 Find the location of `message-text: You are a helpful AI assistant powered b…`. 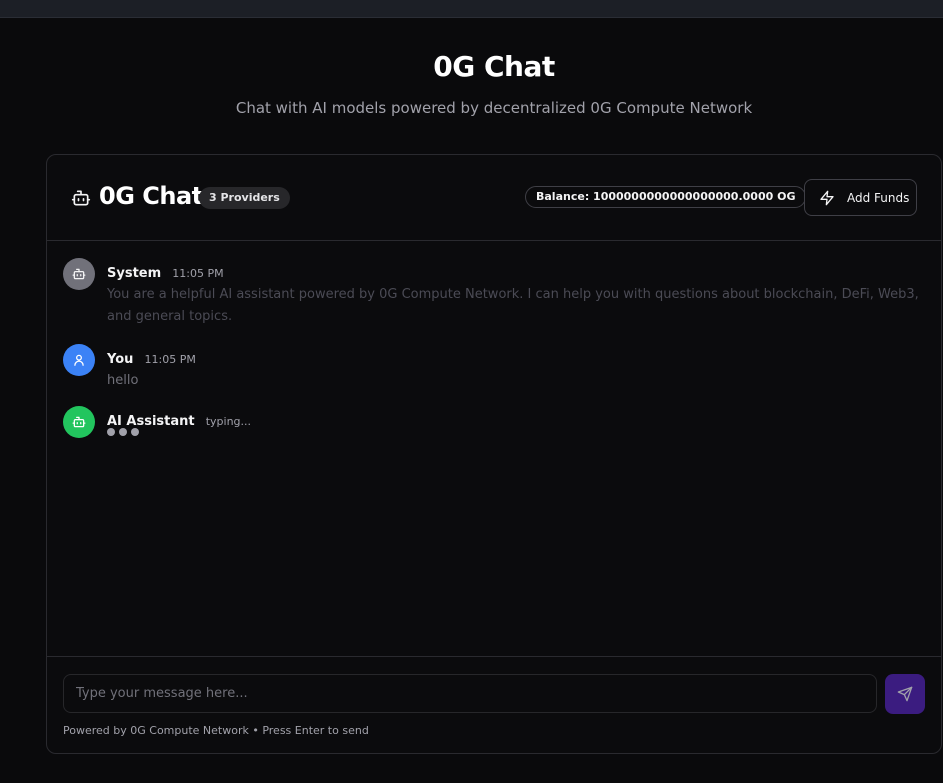

message-text: You are a helpful AI assistant powered b… is located at coordinates (513, 305).